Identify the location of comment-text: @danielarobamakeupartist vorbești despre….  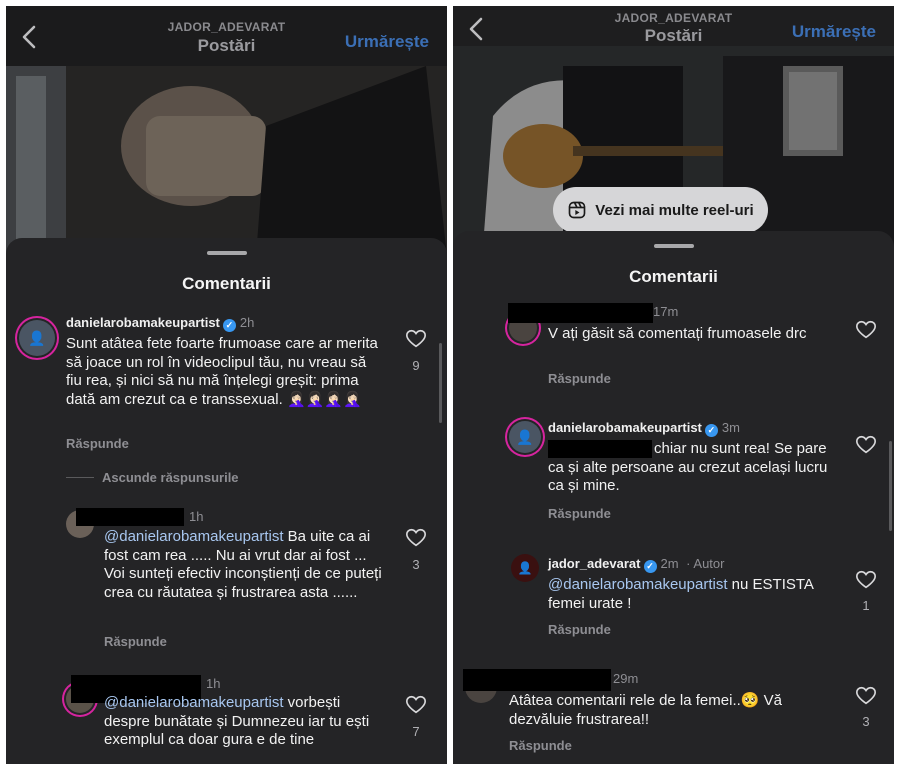
(244, 722).